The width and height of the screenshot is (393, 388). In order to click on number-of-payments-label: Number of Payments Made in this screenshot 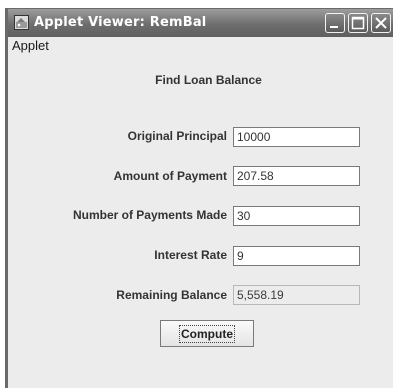, I will do `click(149, 215)`.